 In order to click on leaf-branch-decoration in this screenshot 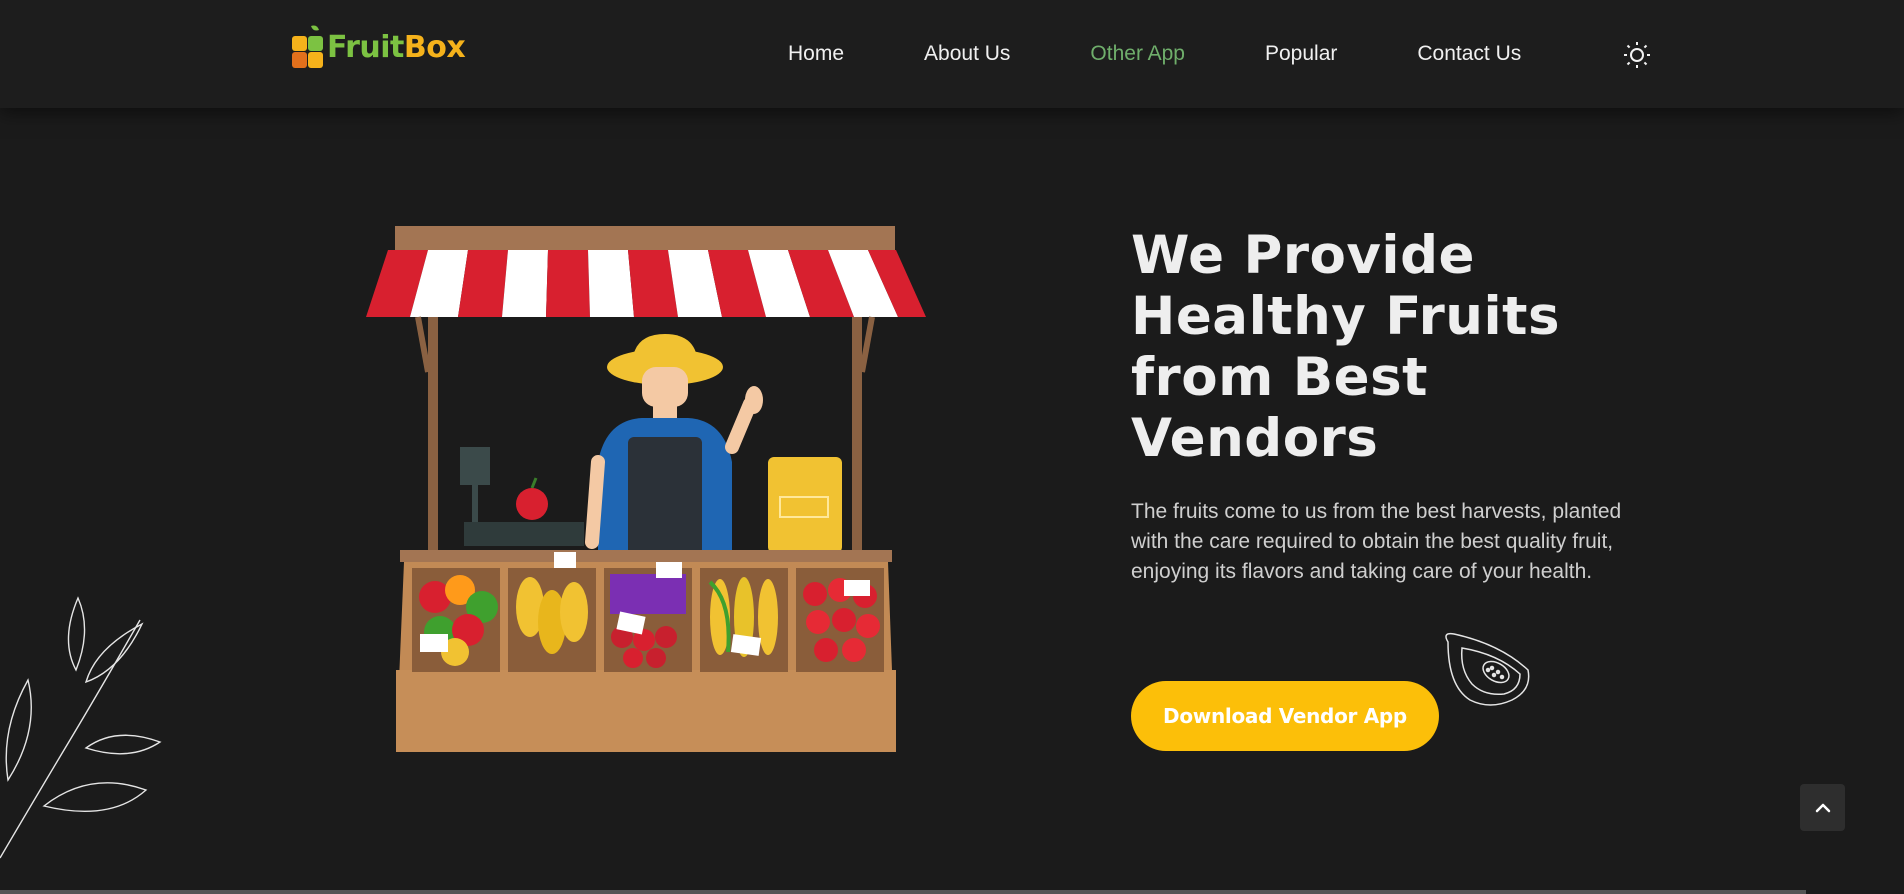, I will do `click(81, 727)`.